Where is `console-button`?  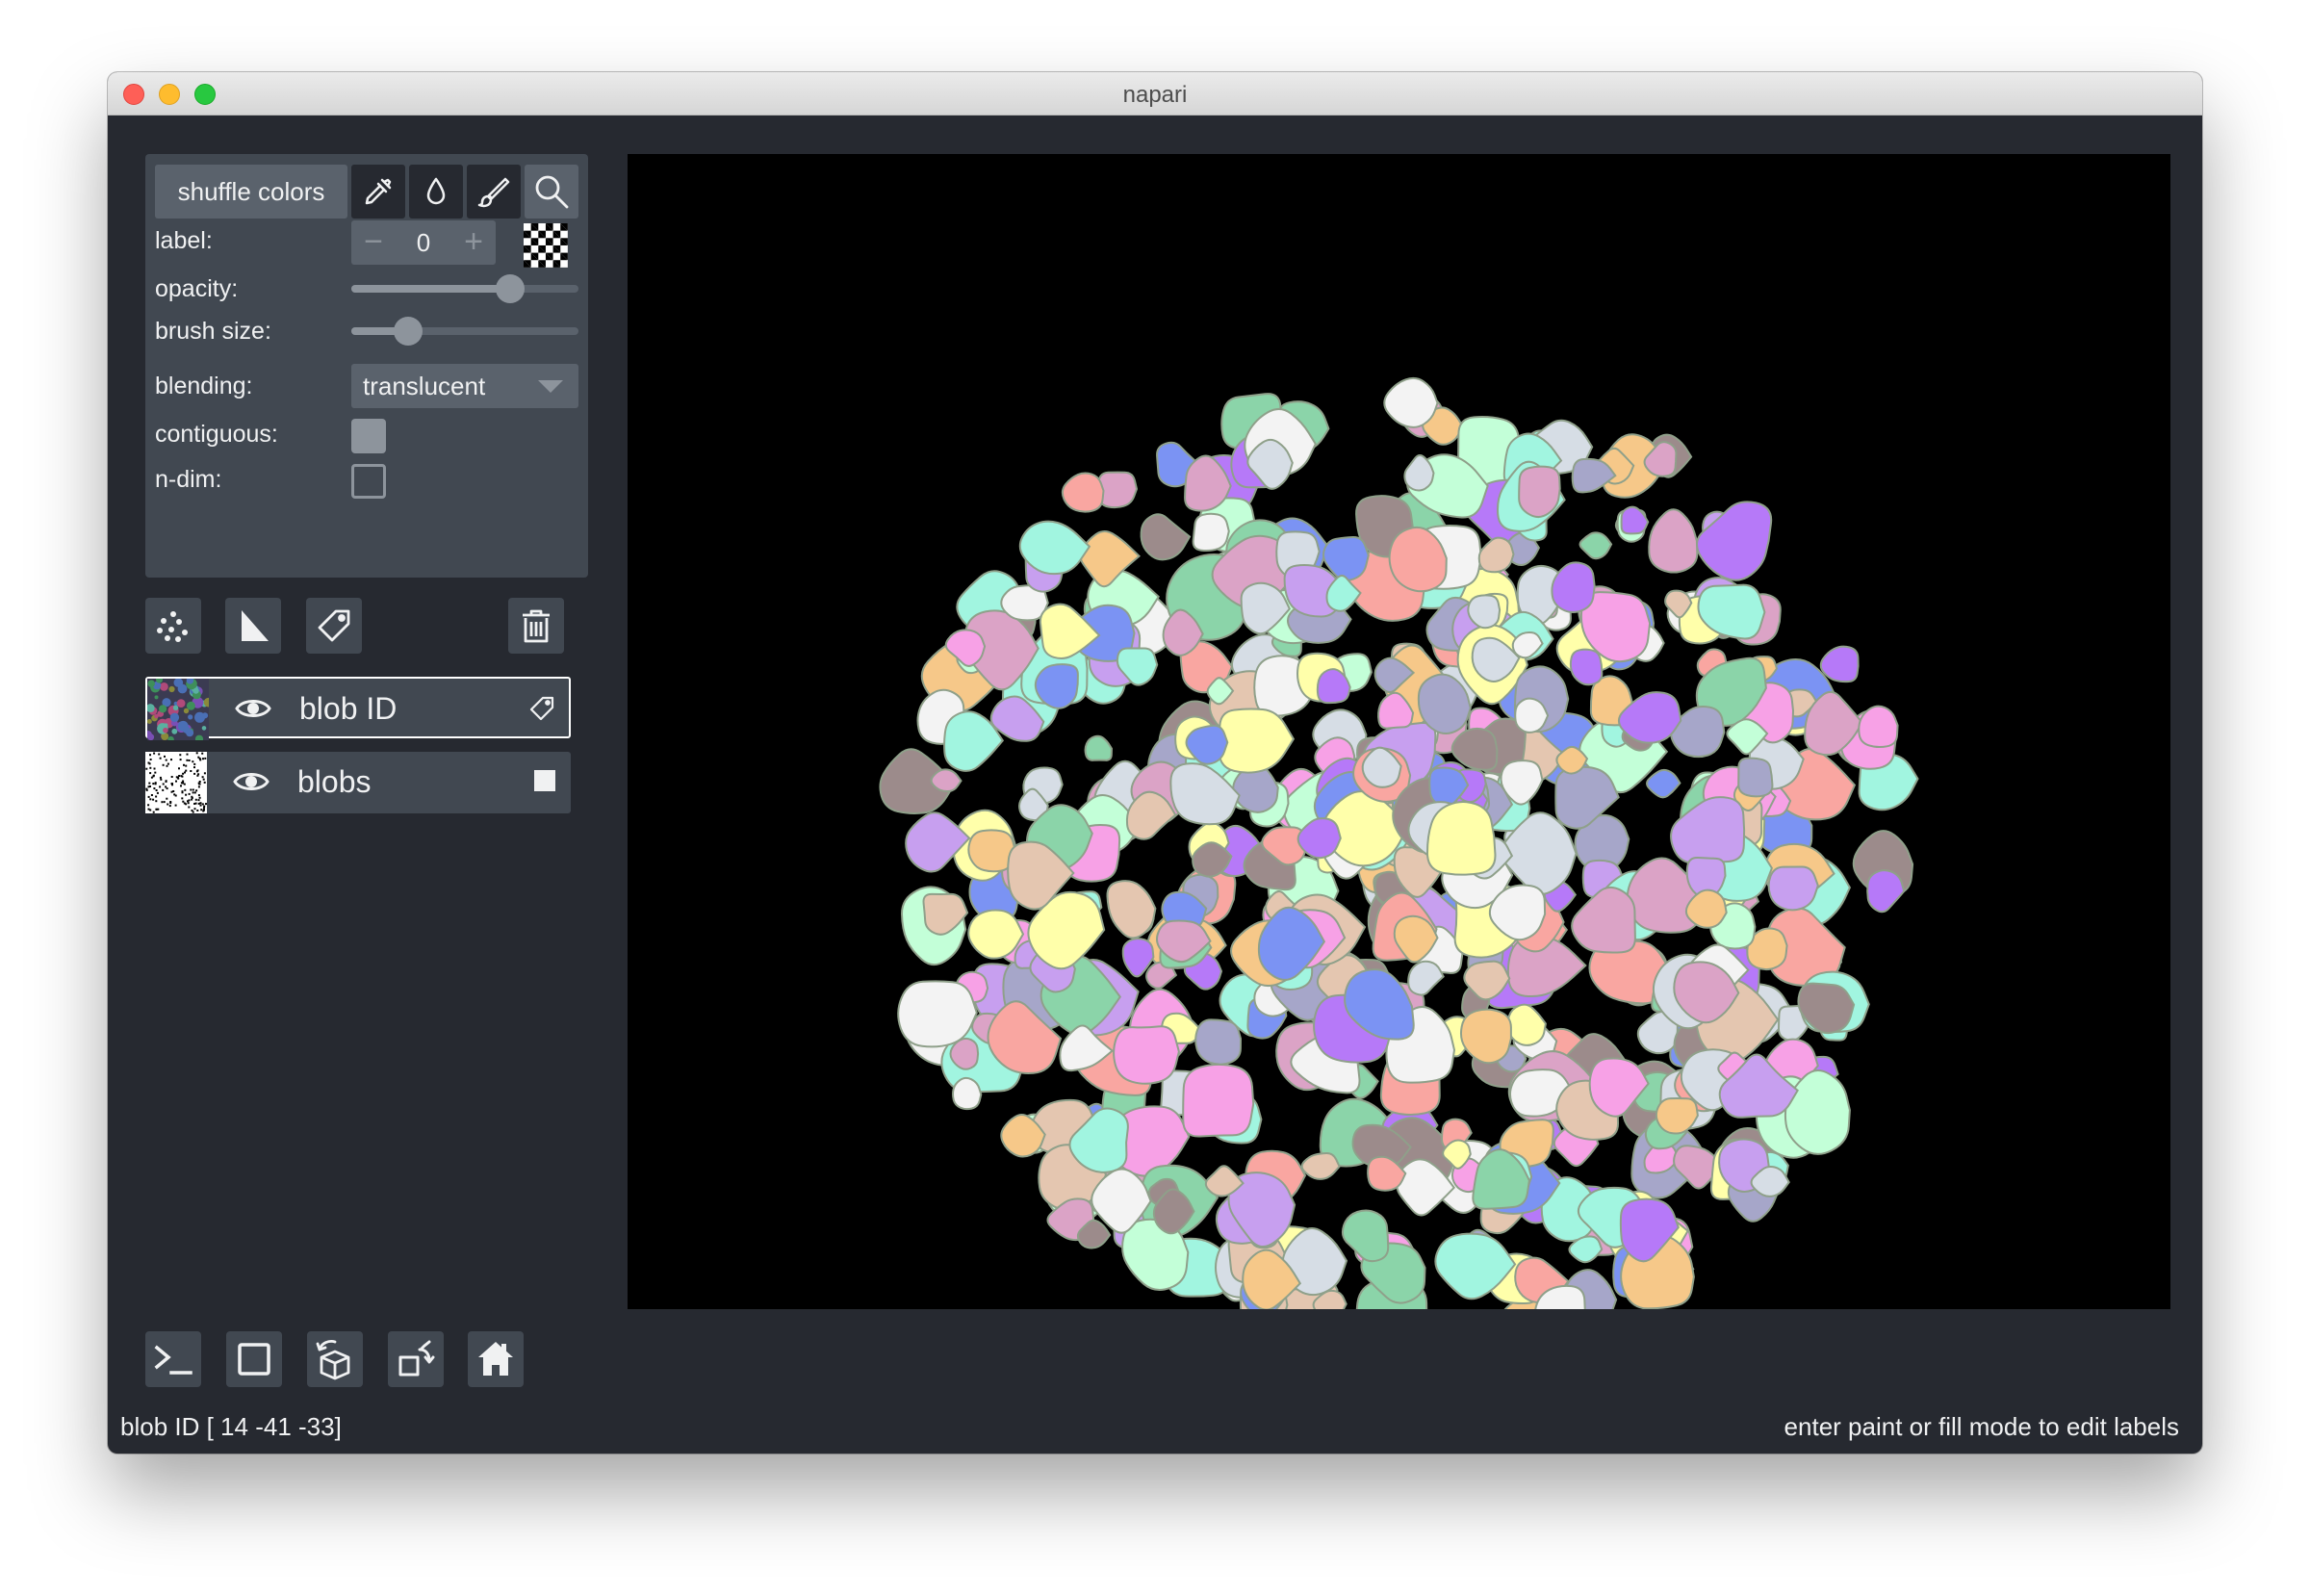 console-button is located at coordinates (173, 1359).